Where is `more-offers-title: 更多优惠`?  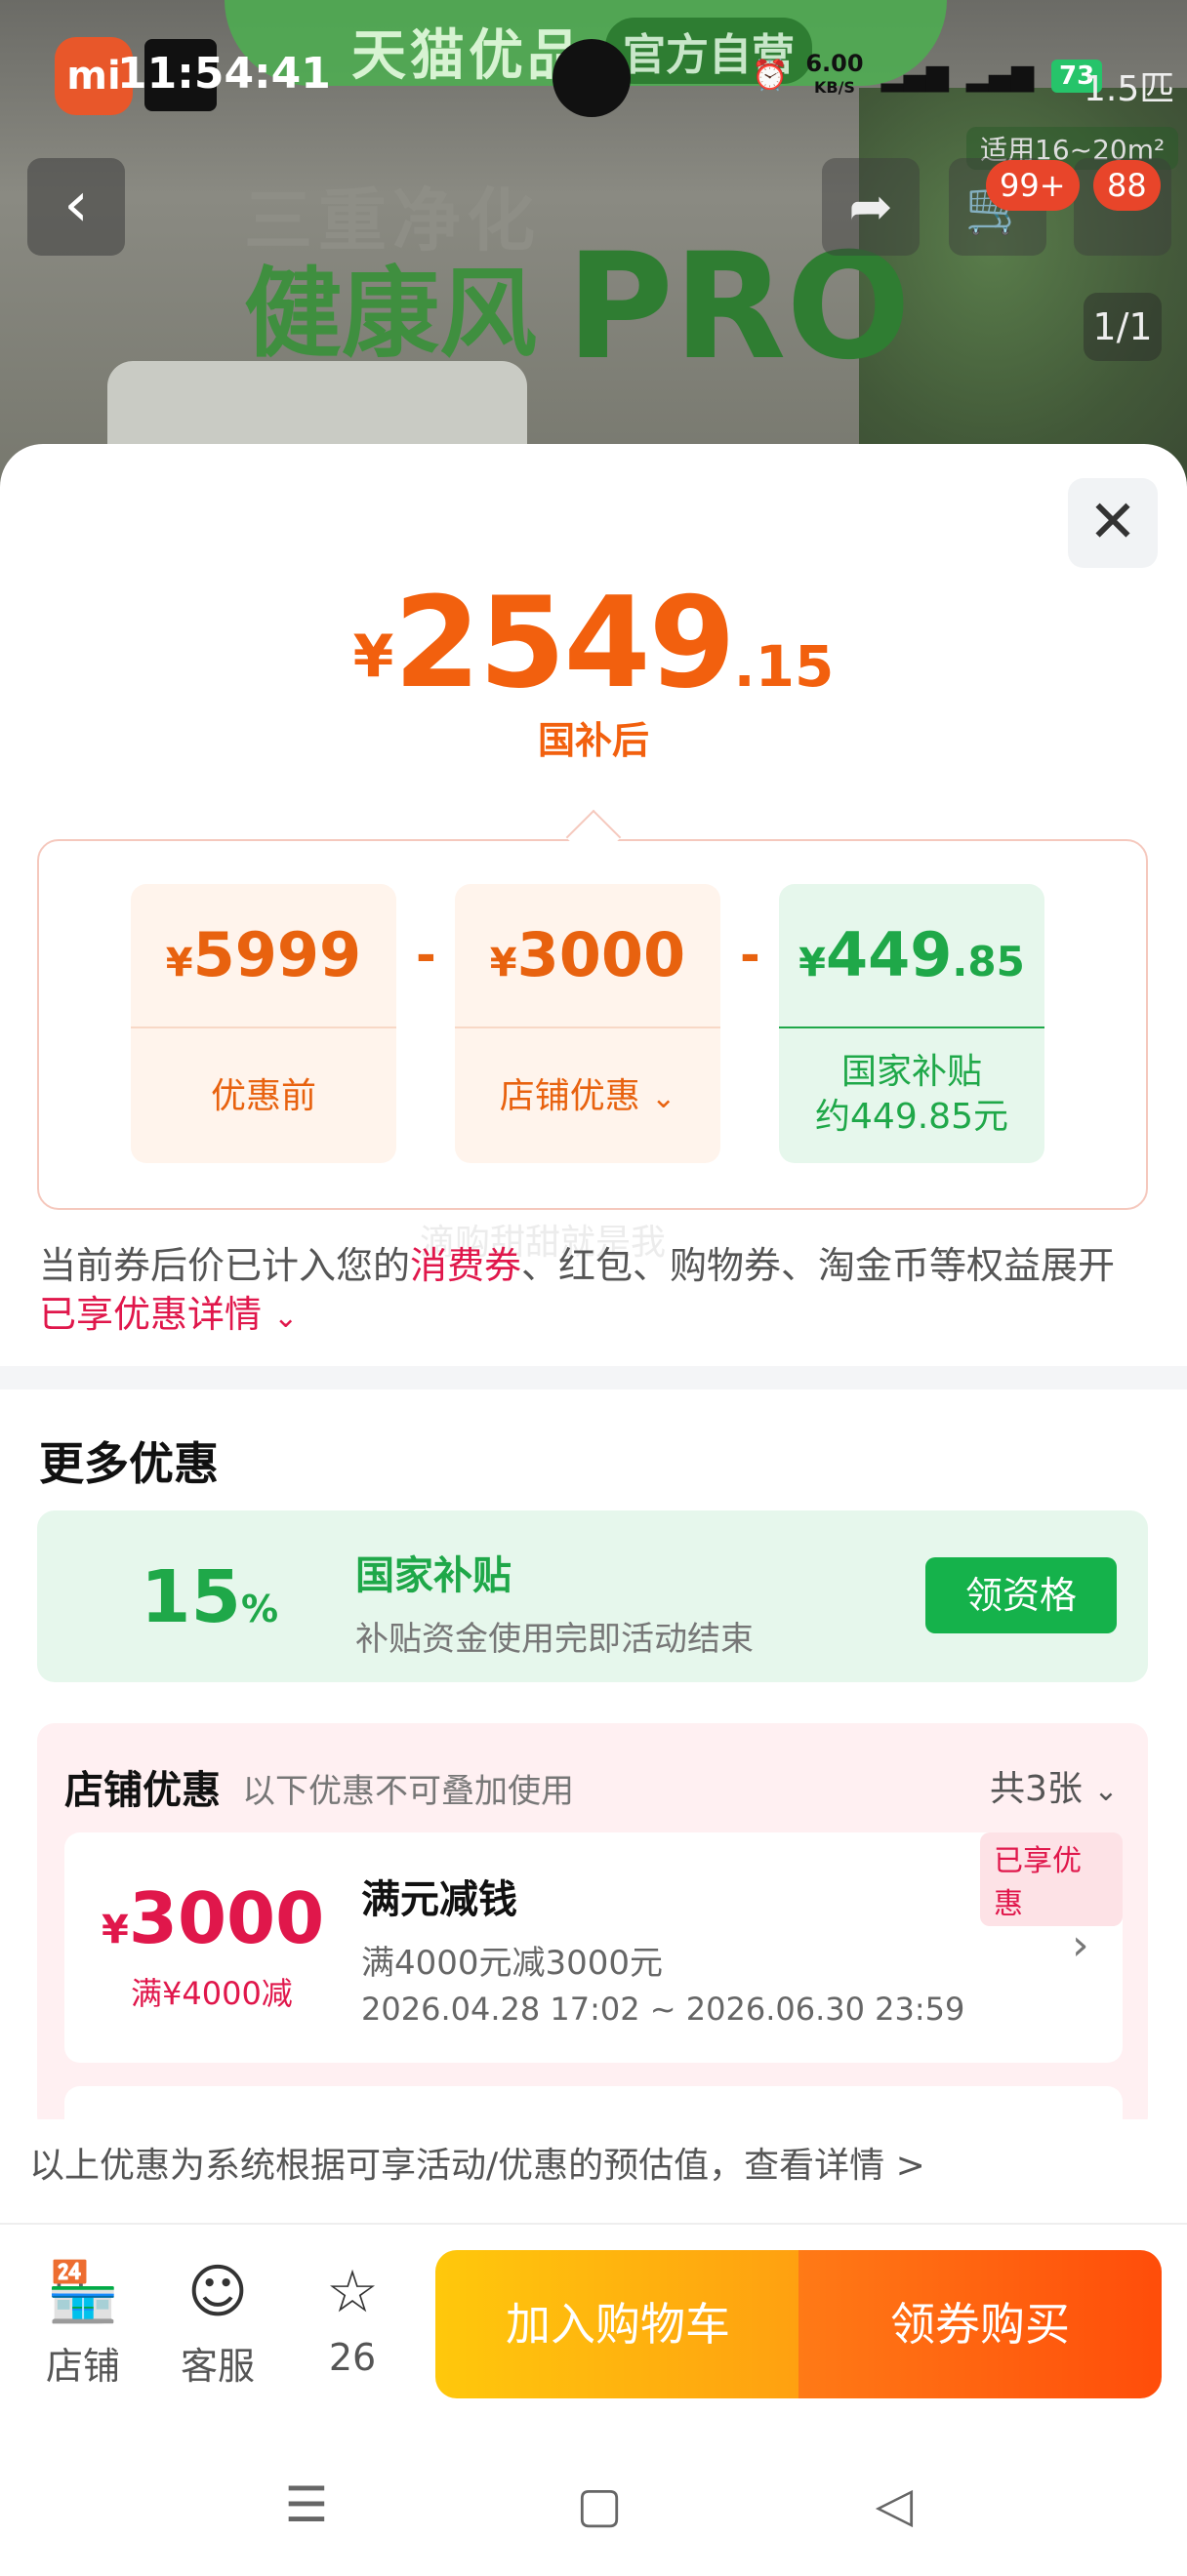
more-offers-title: 更多优惠 is located at coordinates (129, 1463).